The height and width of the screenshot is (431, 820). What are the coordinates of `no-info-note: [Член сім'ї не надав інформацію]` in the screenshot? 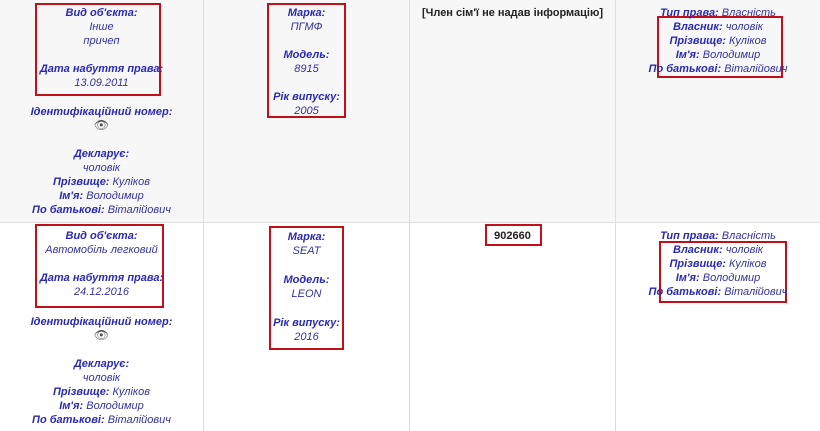 It's located at (512, 13).